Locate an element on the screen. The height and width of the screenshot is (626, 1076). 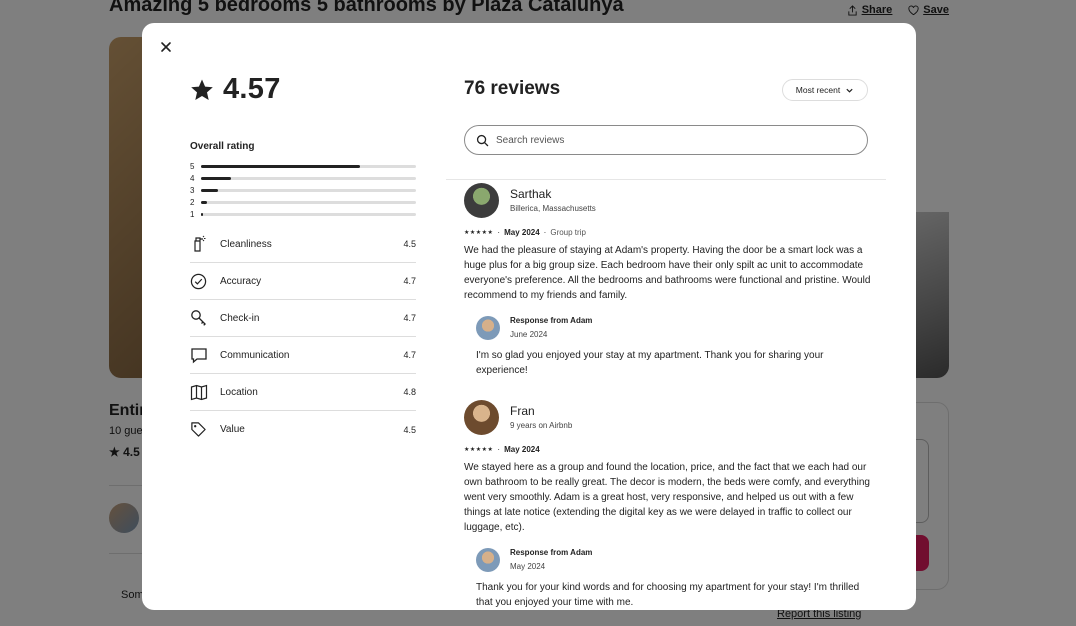
reviewer-location: Billerica, Massachusetts is located at coordinates (553, 208).